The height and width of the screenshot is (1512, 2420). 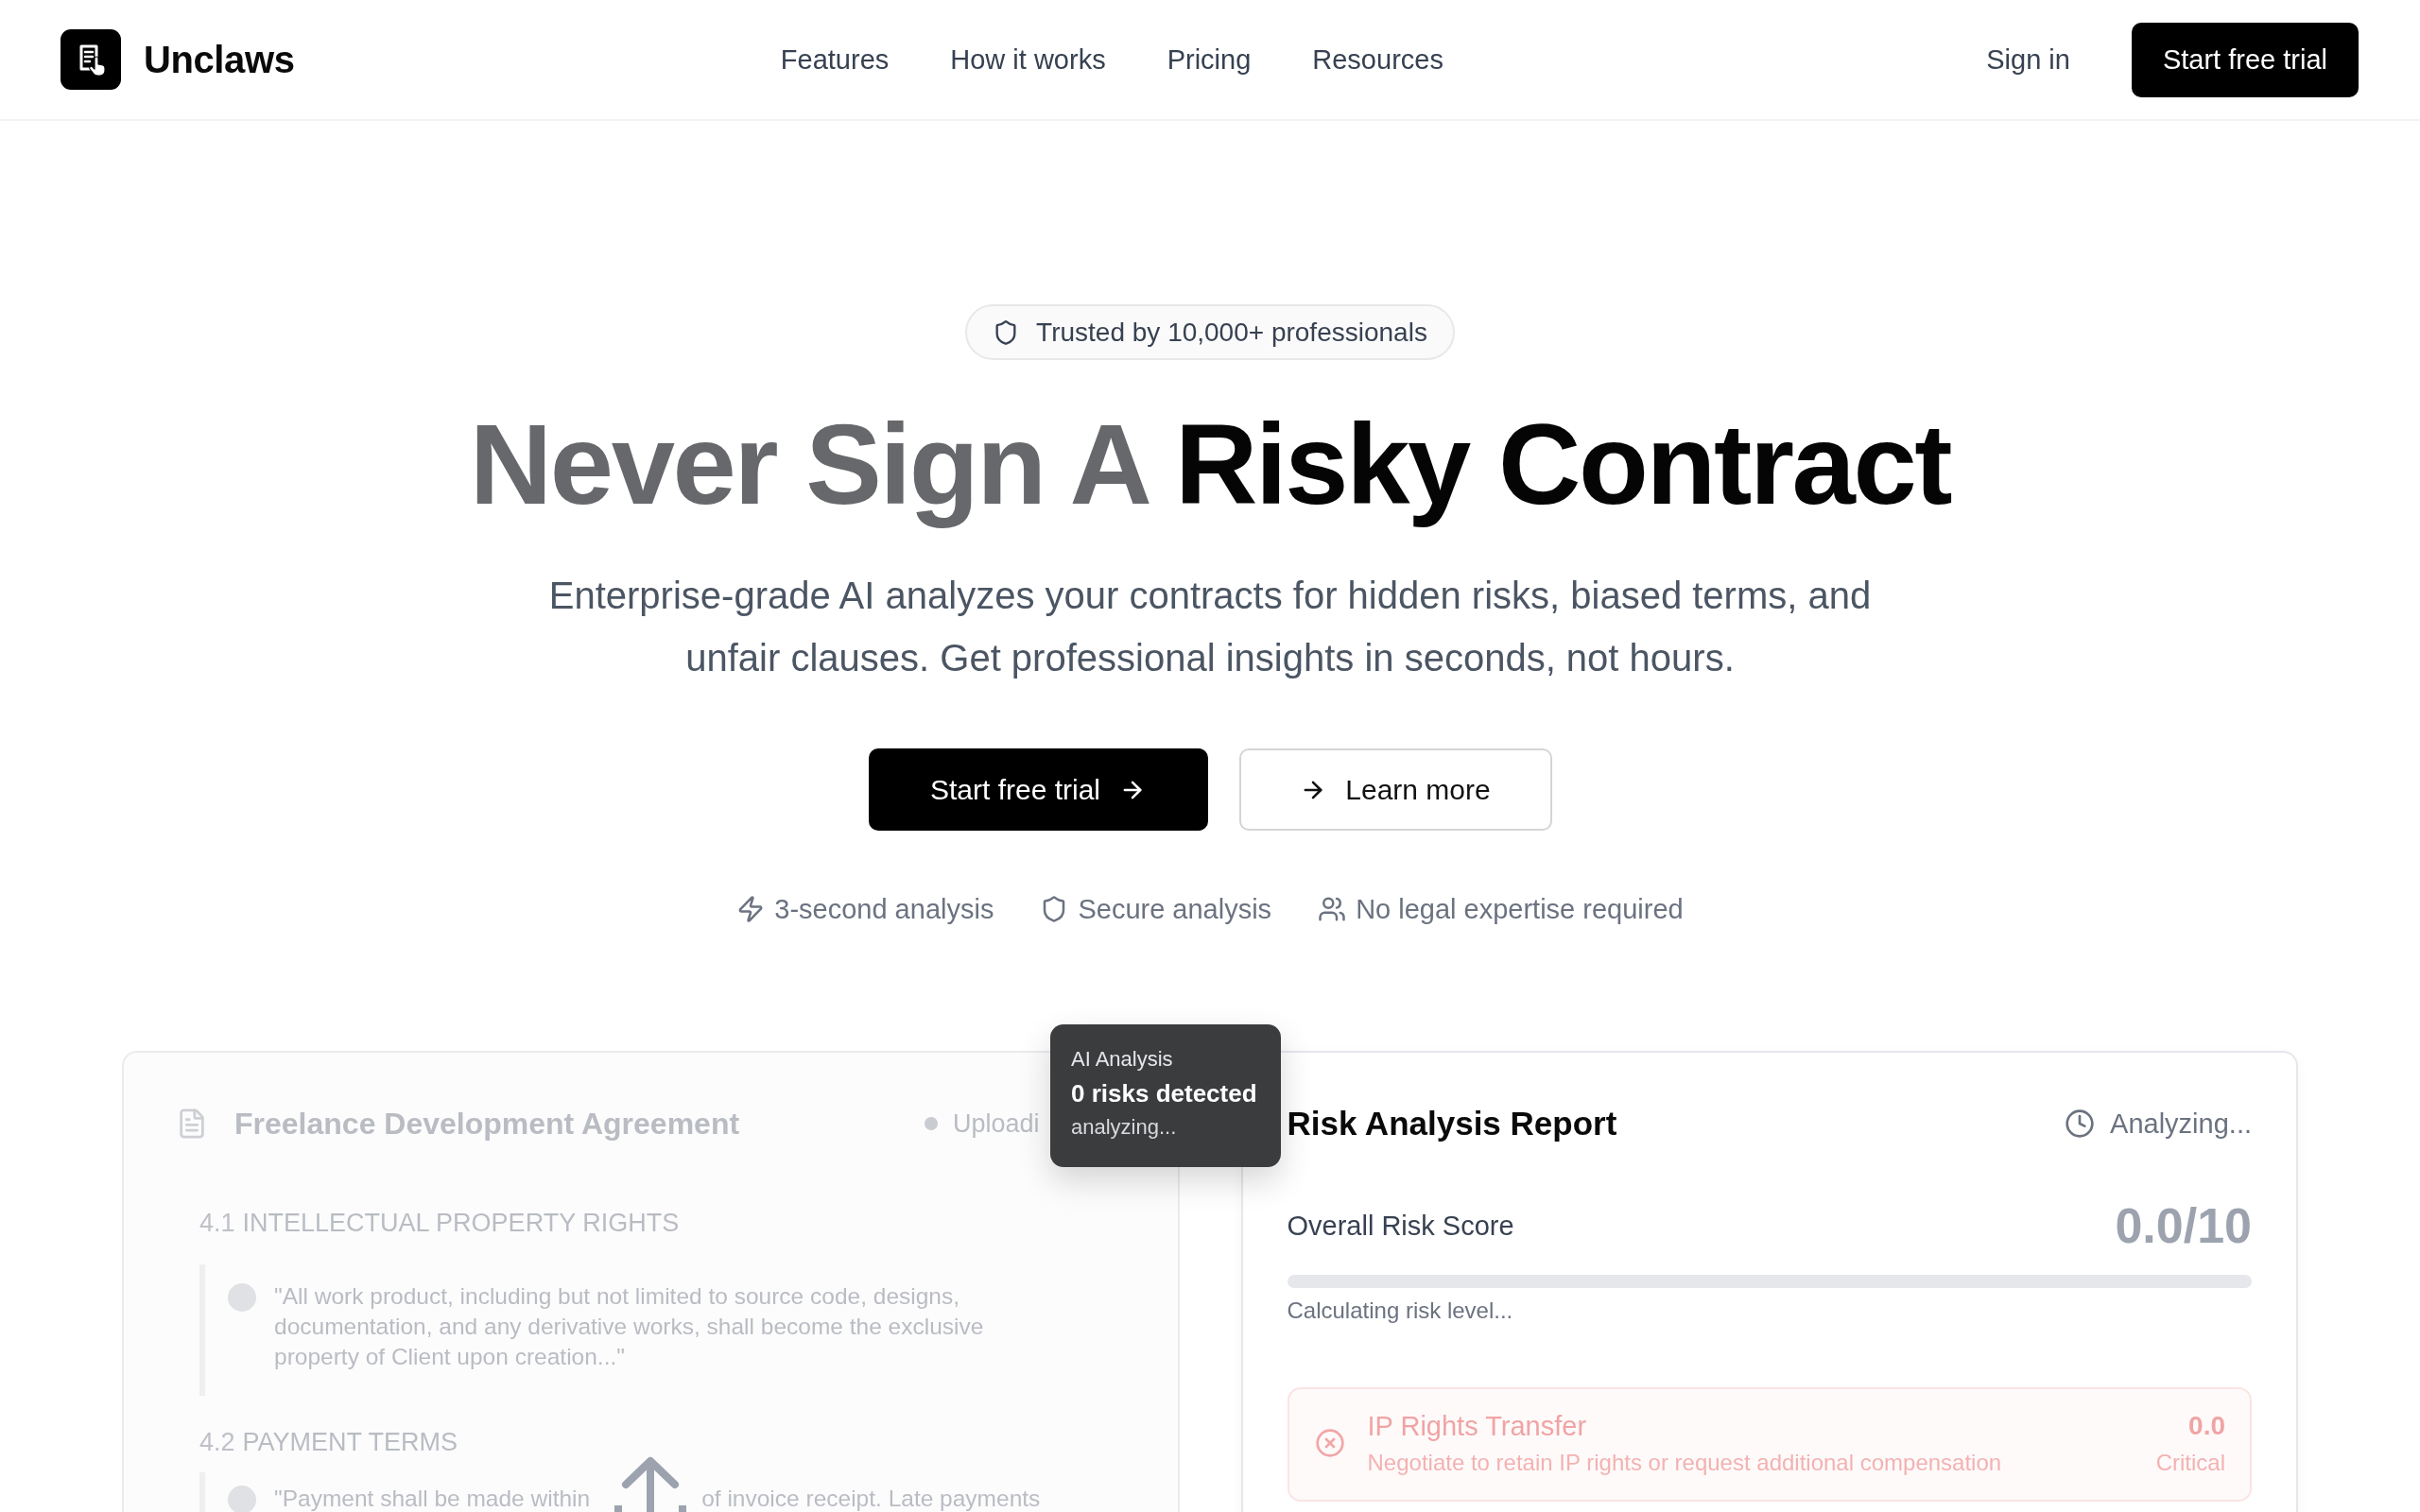 I want to click on document-pointer-icon, so click(x=91, y=59).